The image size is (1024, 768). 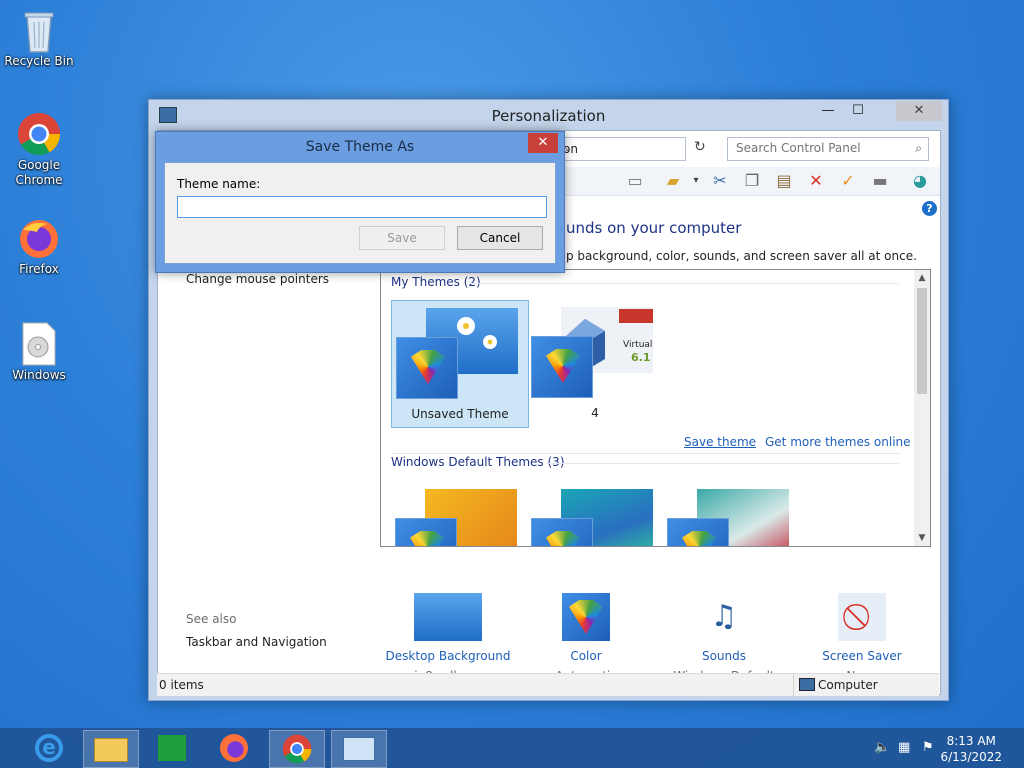 What do you see at coordinates (598, 363) in the screenshot?
I see `theme-tile-4: VirtualBox6.1 4` at bounding box center [598, 363].